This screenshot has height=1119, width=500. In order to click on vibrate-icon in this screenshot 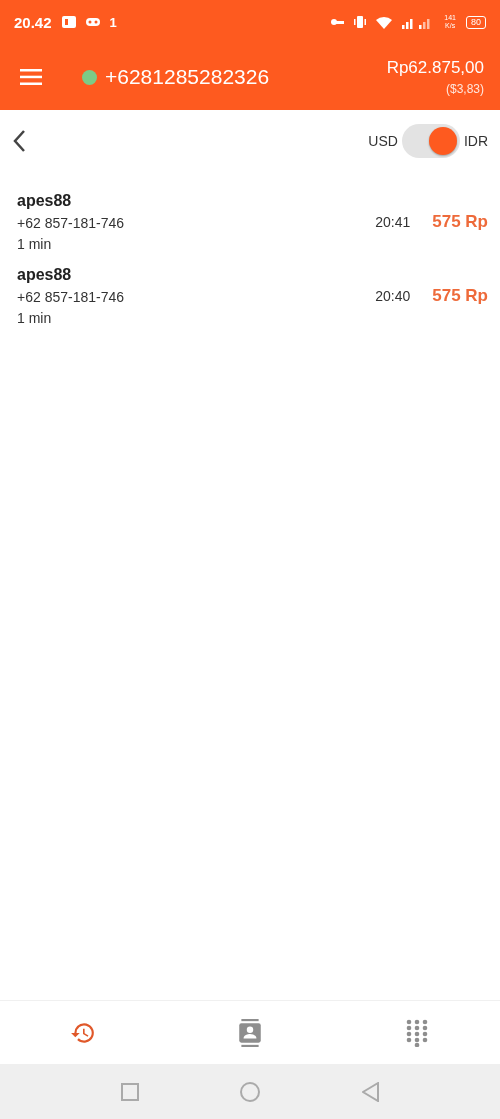, I will do `click(360, 22)`.